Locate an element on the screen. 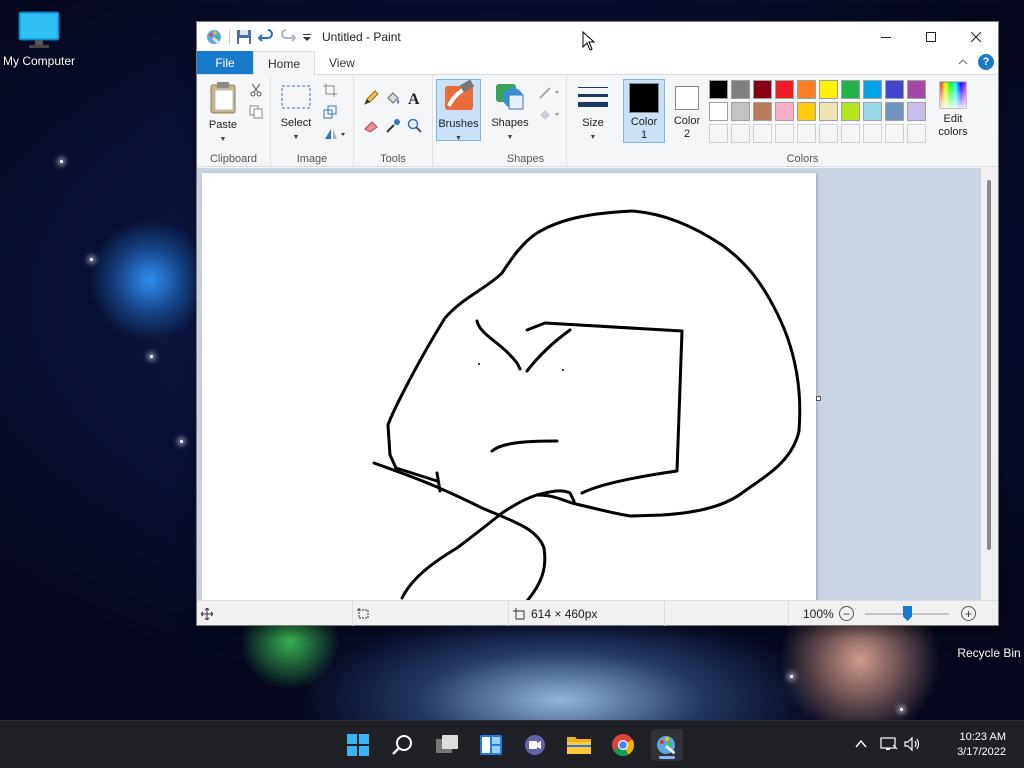 This screenshot has width=1024, height=768. text-icon: A is located at coordinates (414, 98).